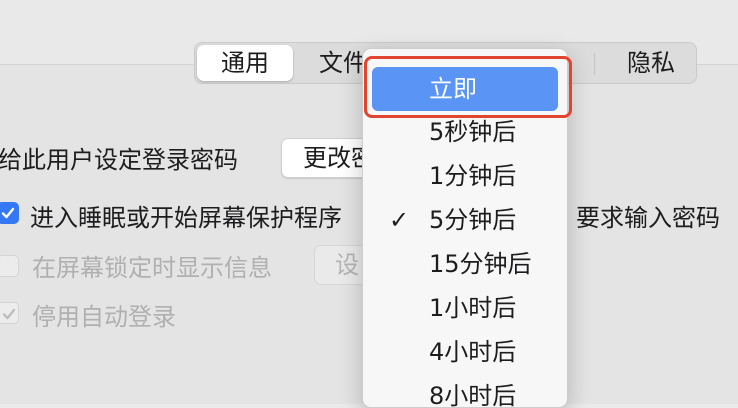 The width and height of the screenshot is (738, 408). Describe the element at coordinates (9, 266) in the screenshot. I see `show-message-checkbox` at that location.